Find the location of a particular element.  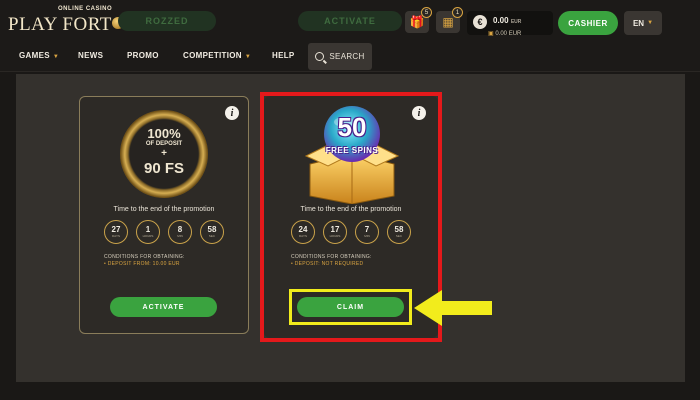

header-faded-button-2: ACTIVATE is located at coordinates (350, 21).